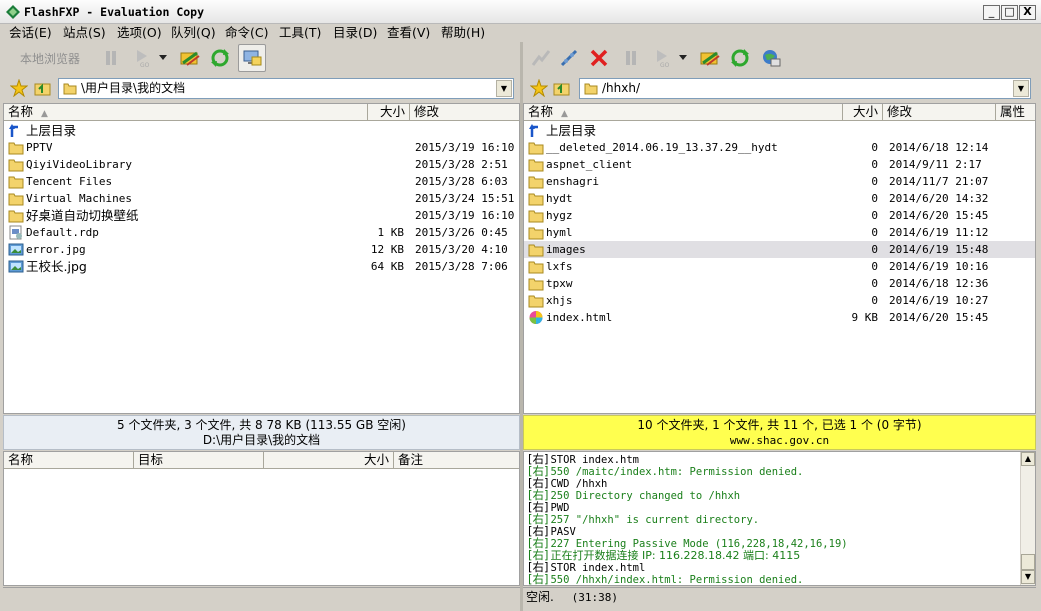 This screenshot has width=1041, height=611. Describe the element at coordinates (863, 112) in the screenshot. I see `right-col-size: 大小` at that location.